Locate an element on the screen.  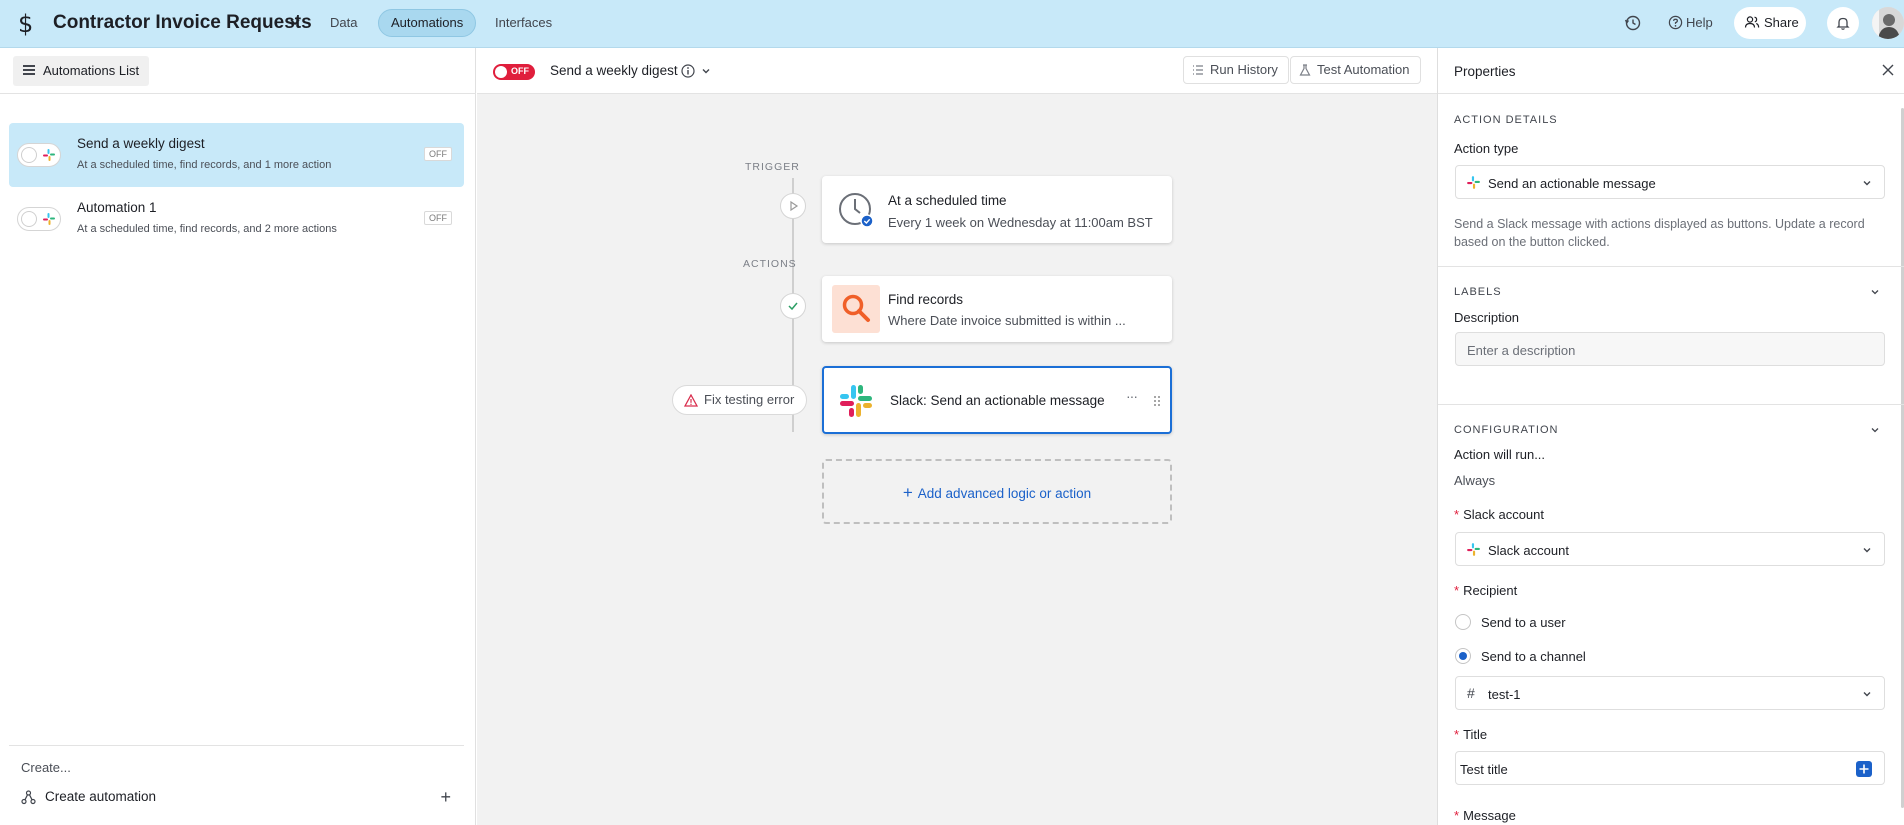
run-trigger-button is located at coordinates (793, 206).